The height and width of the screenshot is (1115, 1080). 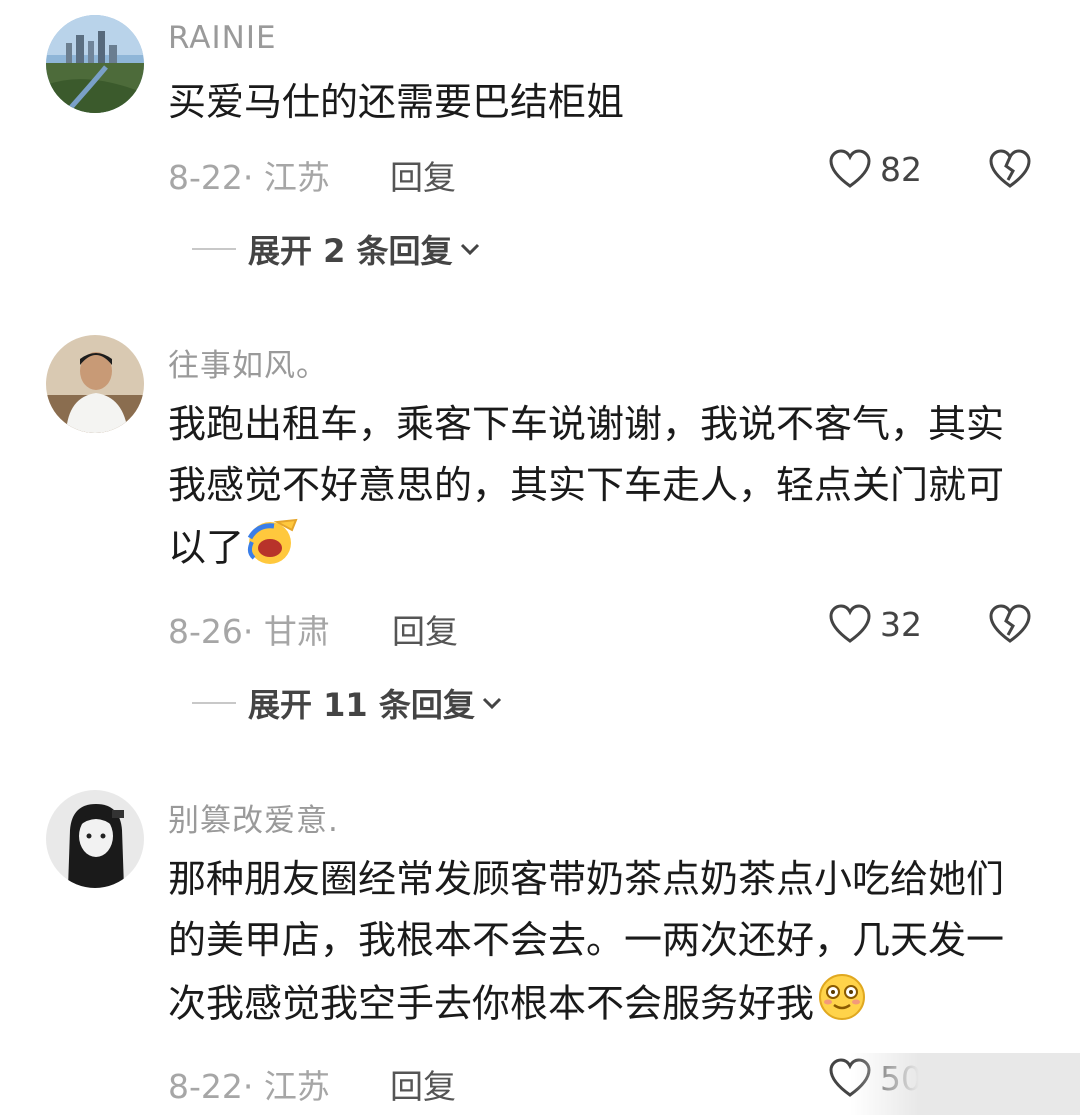 I want to click on watermark-overlay, so click(x=965, y=1084).